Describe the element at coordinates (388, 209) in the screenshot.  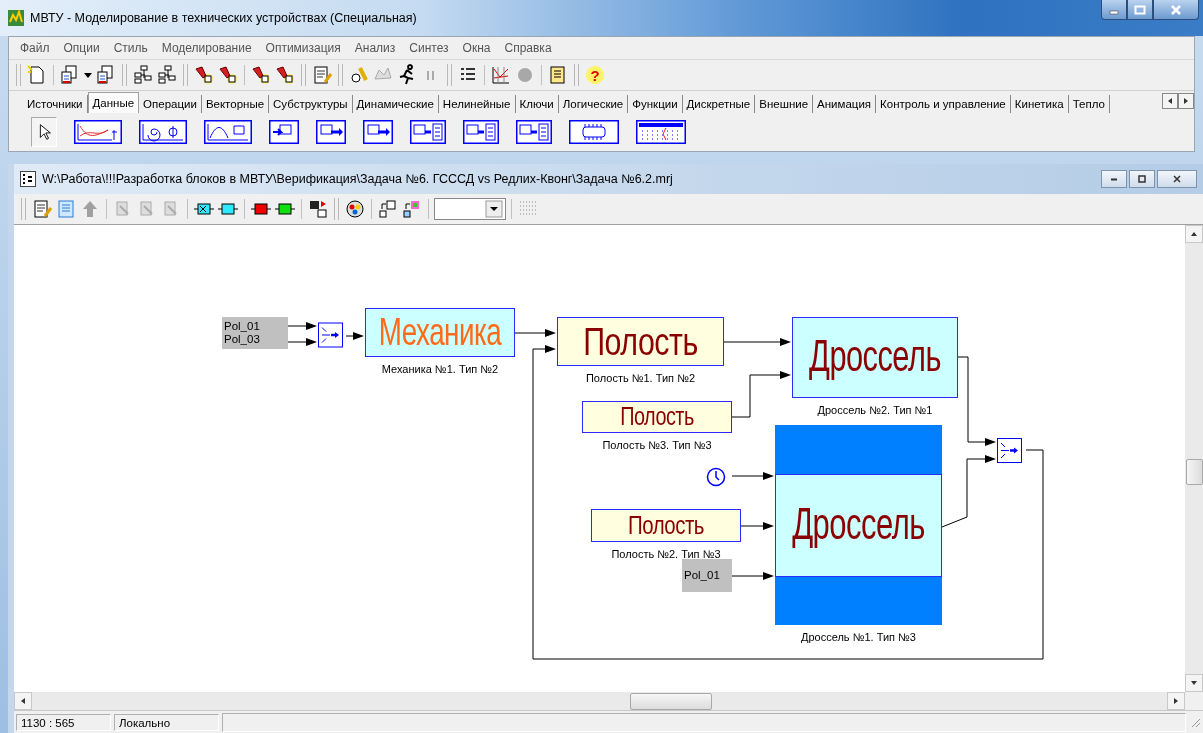
I see `squares-icon` at that location.